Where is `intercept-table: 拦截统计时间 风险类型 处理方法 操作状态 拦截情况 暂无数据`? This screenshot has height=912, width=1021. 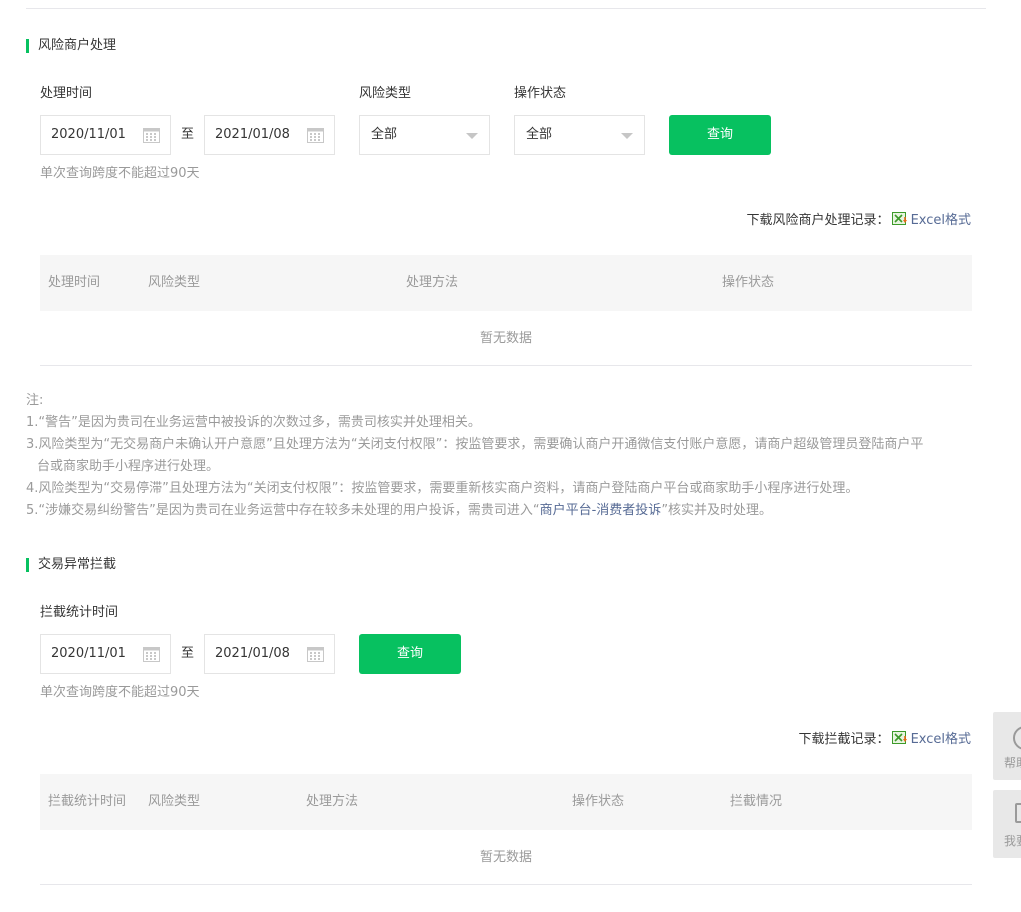 intercept-table: 拦截统计时间 风险类型 处理方法 操作状态 拦截情况 暂无数据 is located at coordinates (506, 829).